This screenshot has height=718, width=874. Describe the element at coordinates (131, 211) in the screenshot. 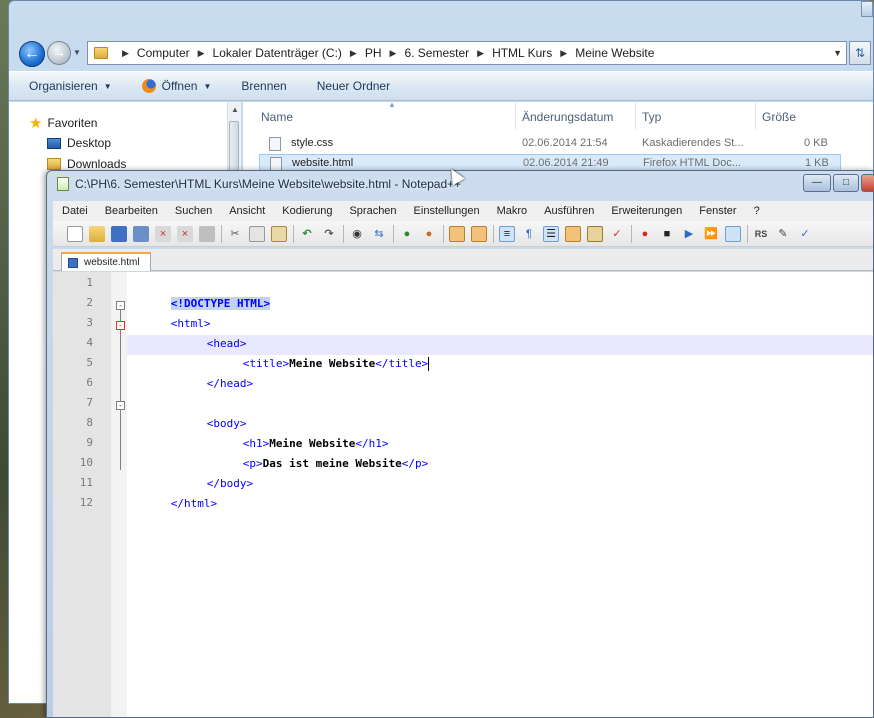

I see `menu-bearbeiten: Bearbeiten` at that location.